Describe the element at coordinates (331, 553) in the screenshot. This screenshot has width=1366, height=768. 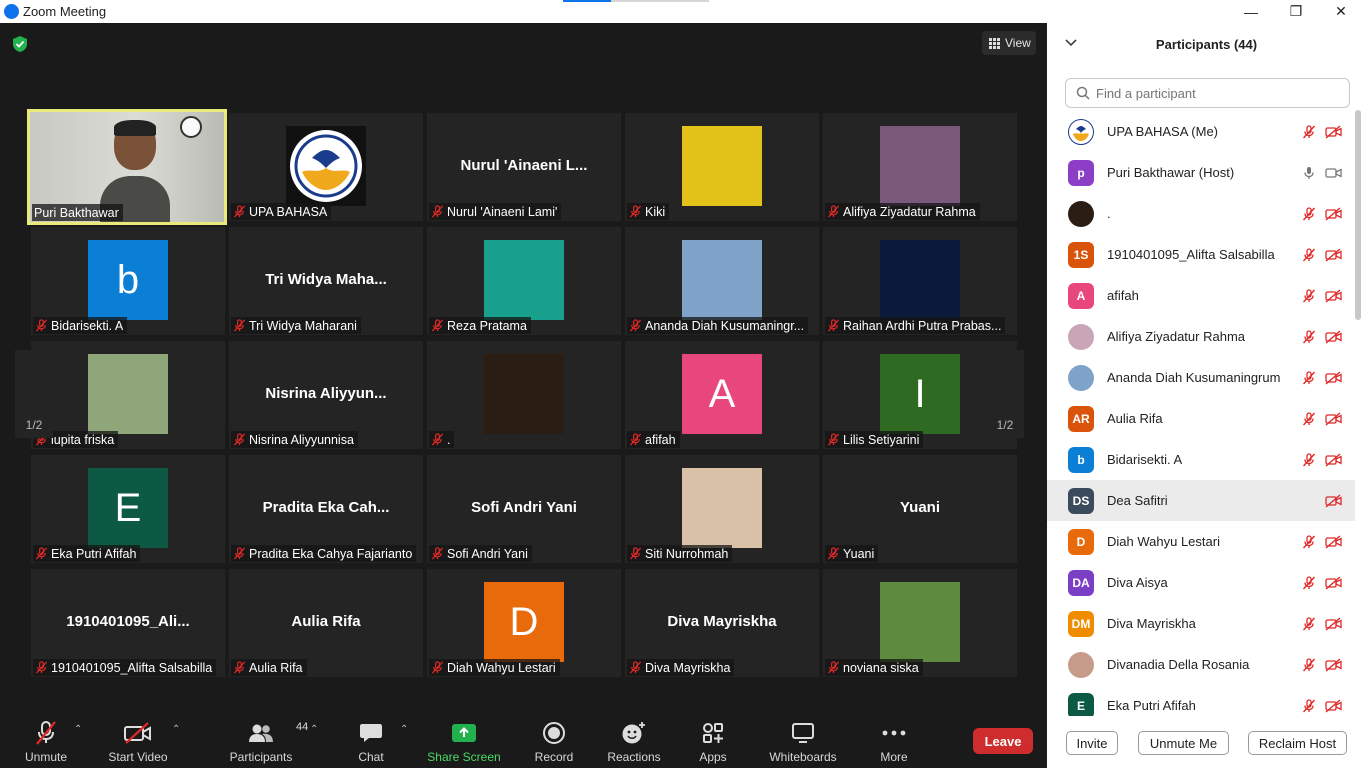
I see `tile-participant-name: Pradita Eka Cahya Fajarianto` at that location.